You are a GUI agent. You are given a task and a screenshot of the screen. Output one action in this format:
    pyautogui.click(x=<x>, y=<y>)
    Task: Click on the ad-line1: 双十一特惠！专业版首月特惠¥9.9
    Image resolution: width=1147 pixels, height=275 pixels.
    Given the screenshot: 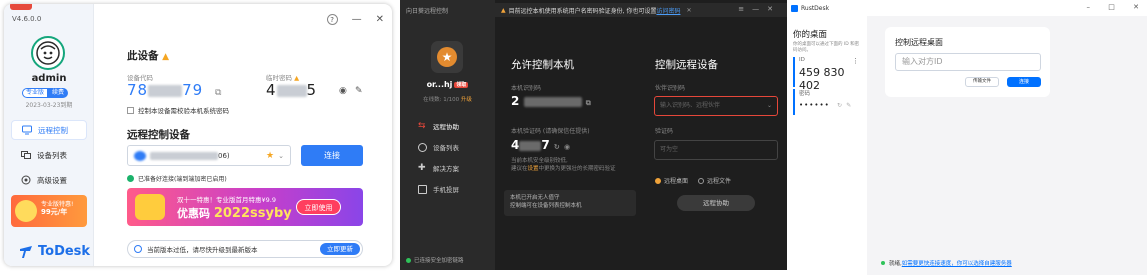 What is the action you would take?
    pyautogui.click(x=226, y=200)
    